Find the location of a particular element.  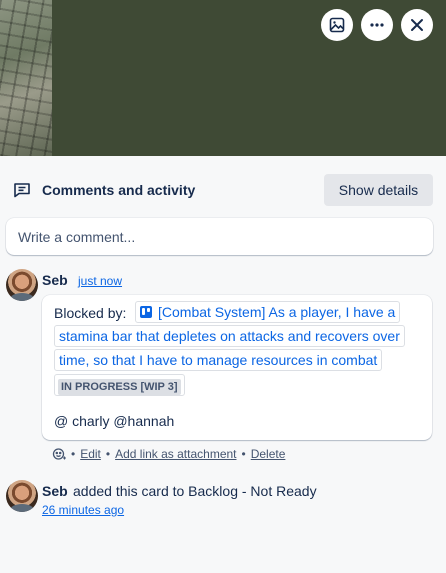

trello-icon is located at coordinates (146, 312).